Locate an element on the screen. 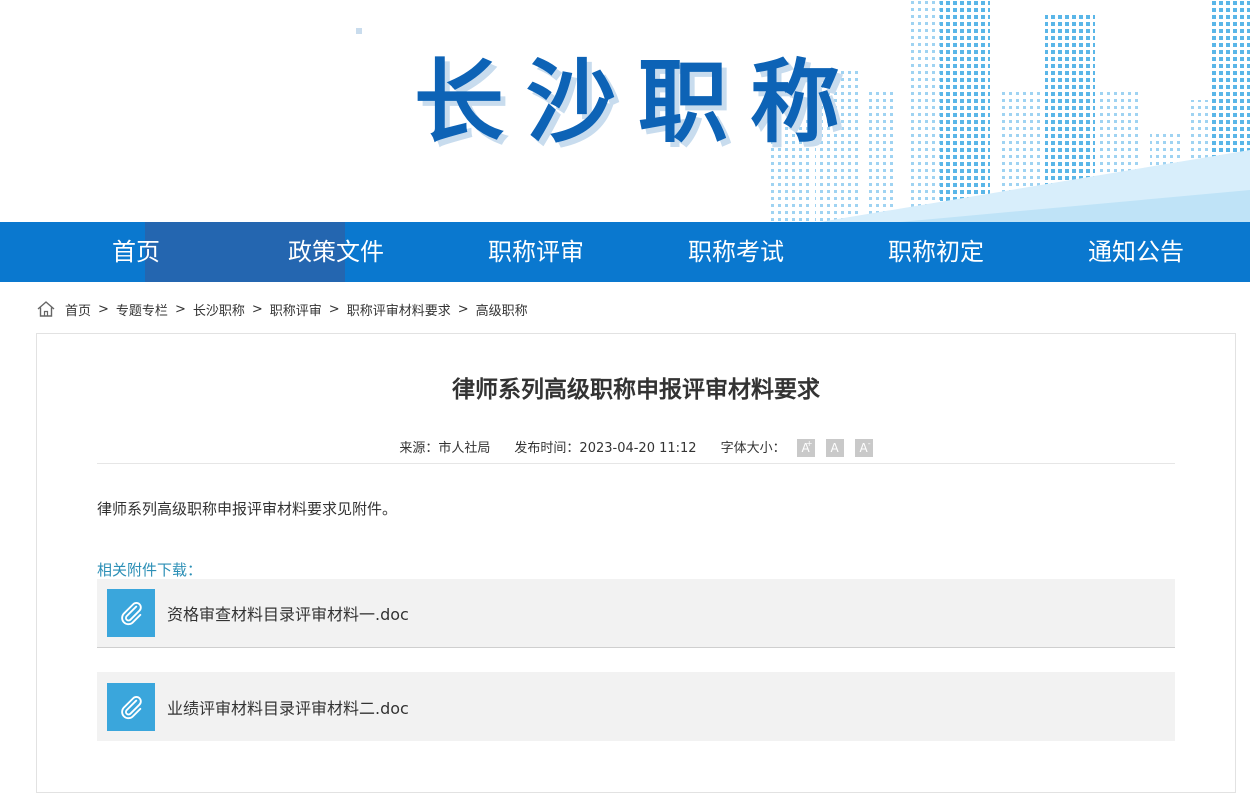 The height and width of the screenshot is (793, 1250). font-larger-button: A + is located at coordinates (805, 447).